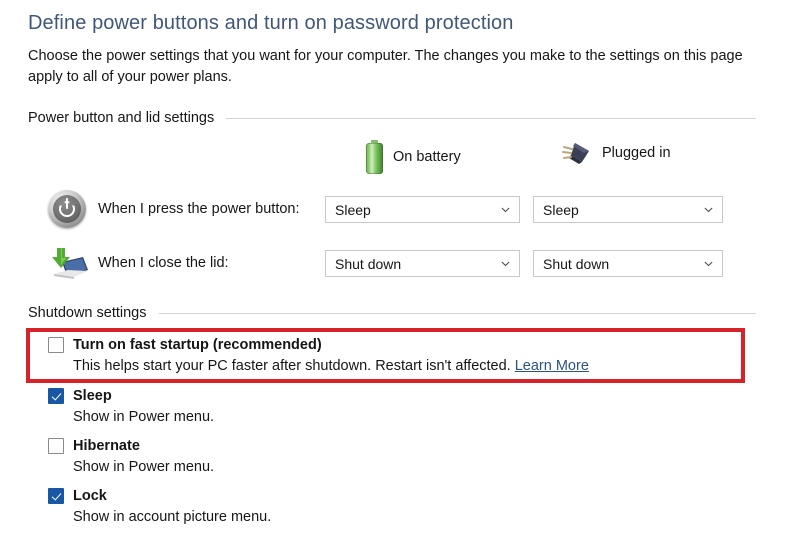  Describe the element at coordinates (422, 209) in the screenshot. I see `dropdown-power-button-on-battery: Sleep` at that location.